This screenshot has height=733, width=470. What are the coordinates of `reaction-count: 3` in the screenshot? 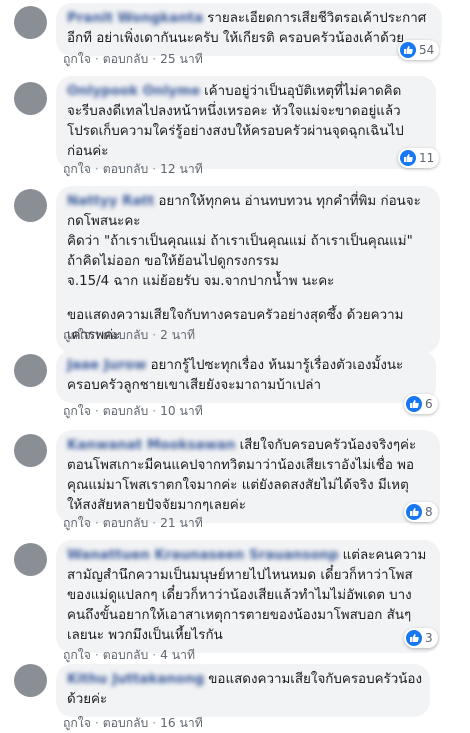 It's located at (421, 638).